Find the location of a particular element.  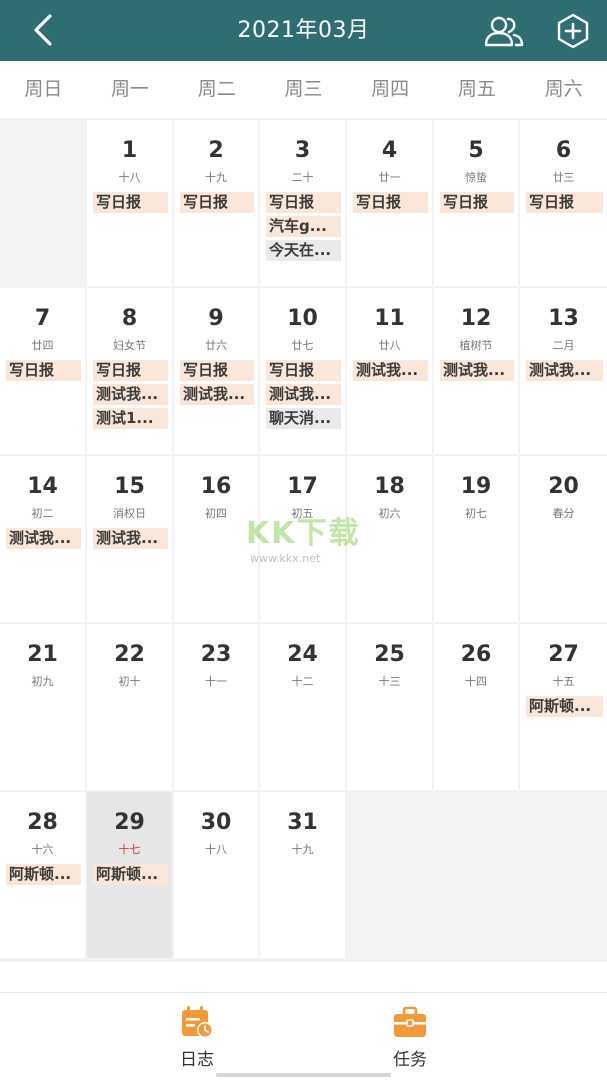

lunar-date: 十七 is located at coordinates (129, 849).